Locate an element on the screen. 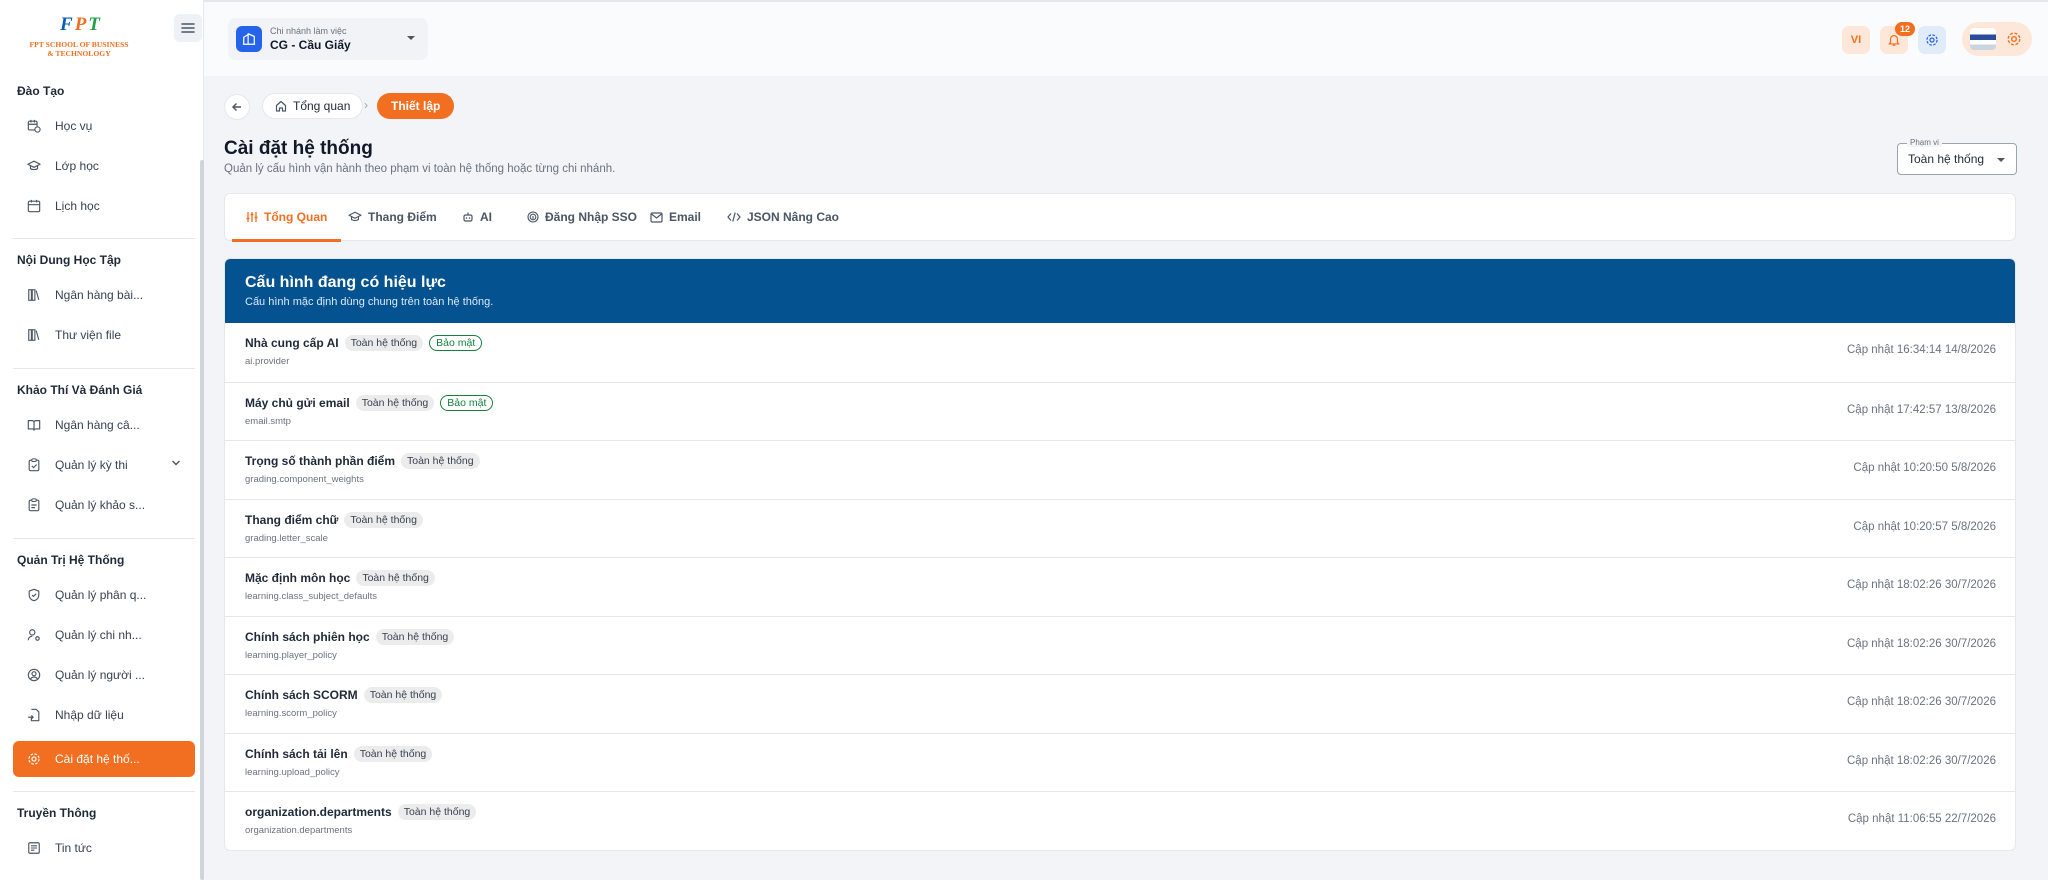 The image size is (2048, 880). tab-sso: Đăng Nhập SSO is located at coordinates (582, 217).